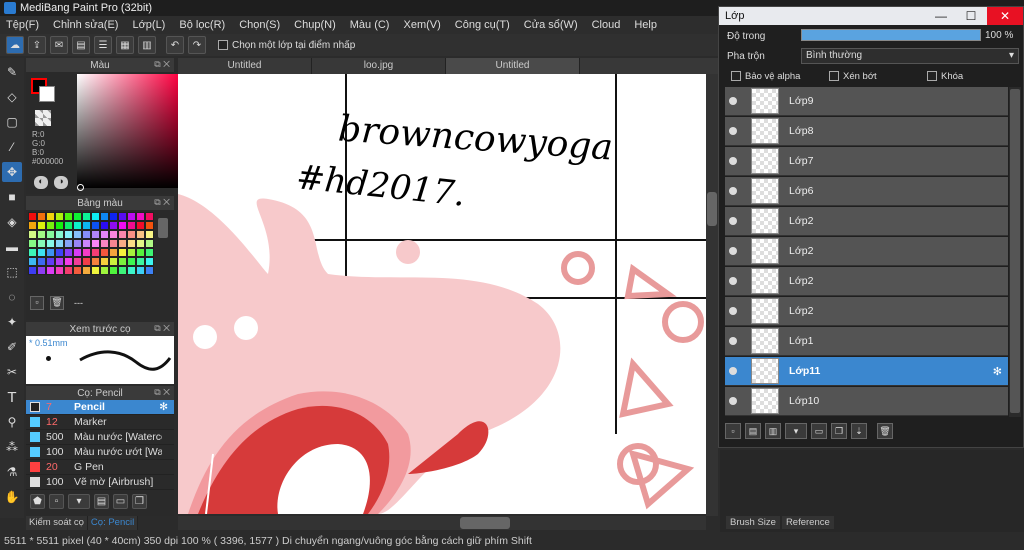  I want to click on layer-row: Lớp7, so click(866, 161).